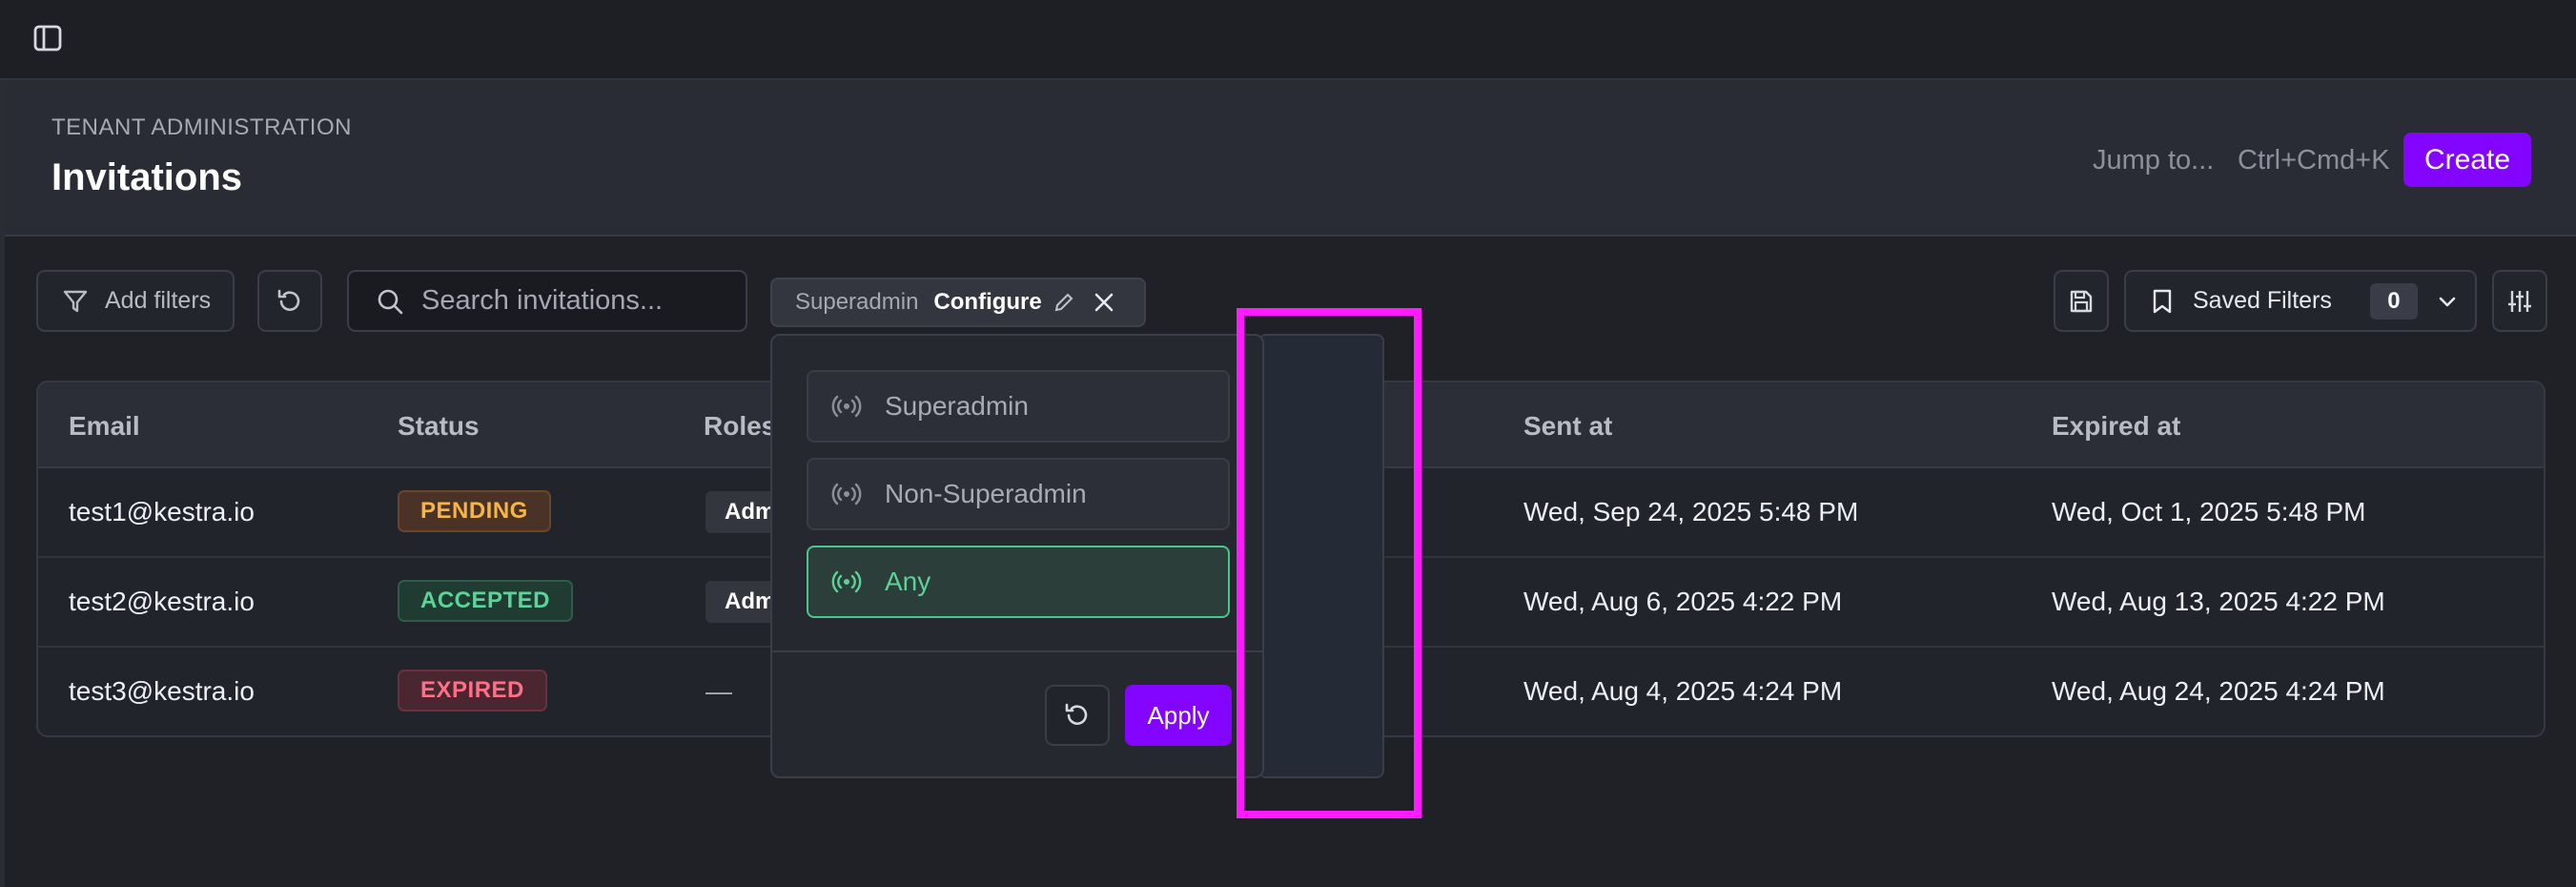 This screenshot has width=2576, height=887. I want to click on option-label: Superadmin, so click(957, 406).